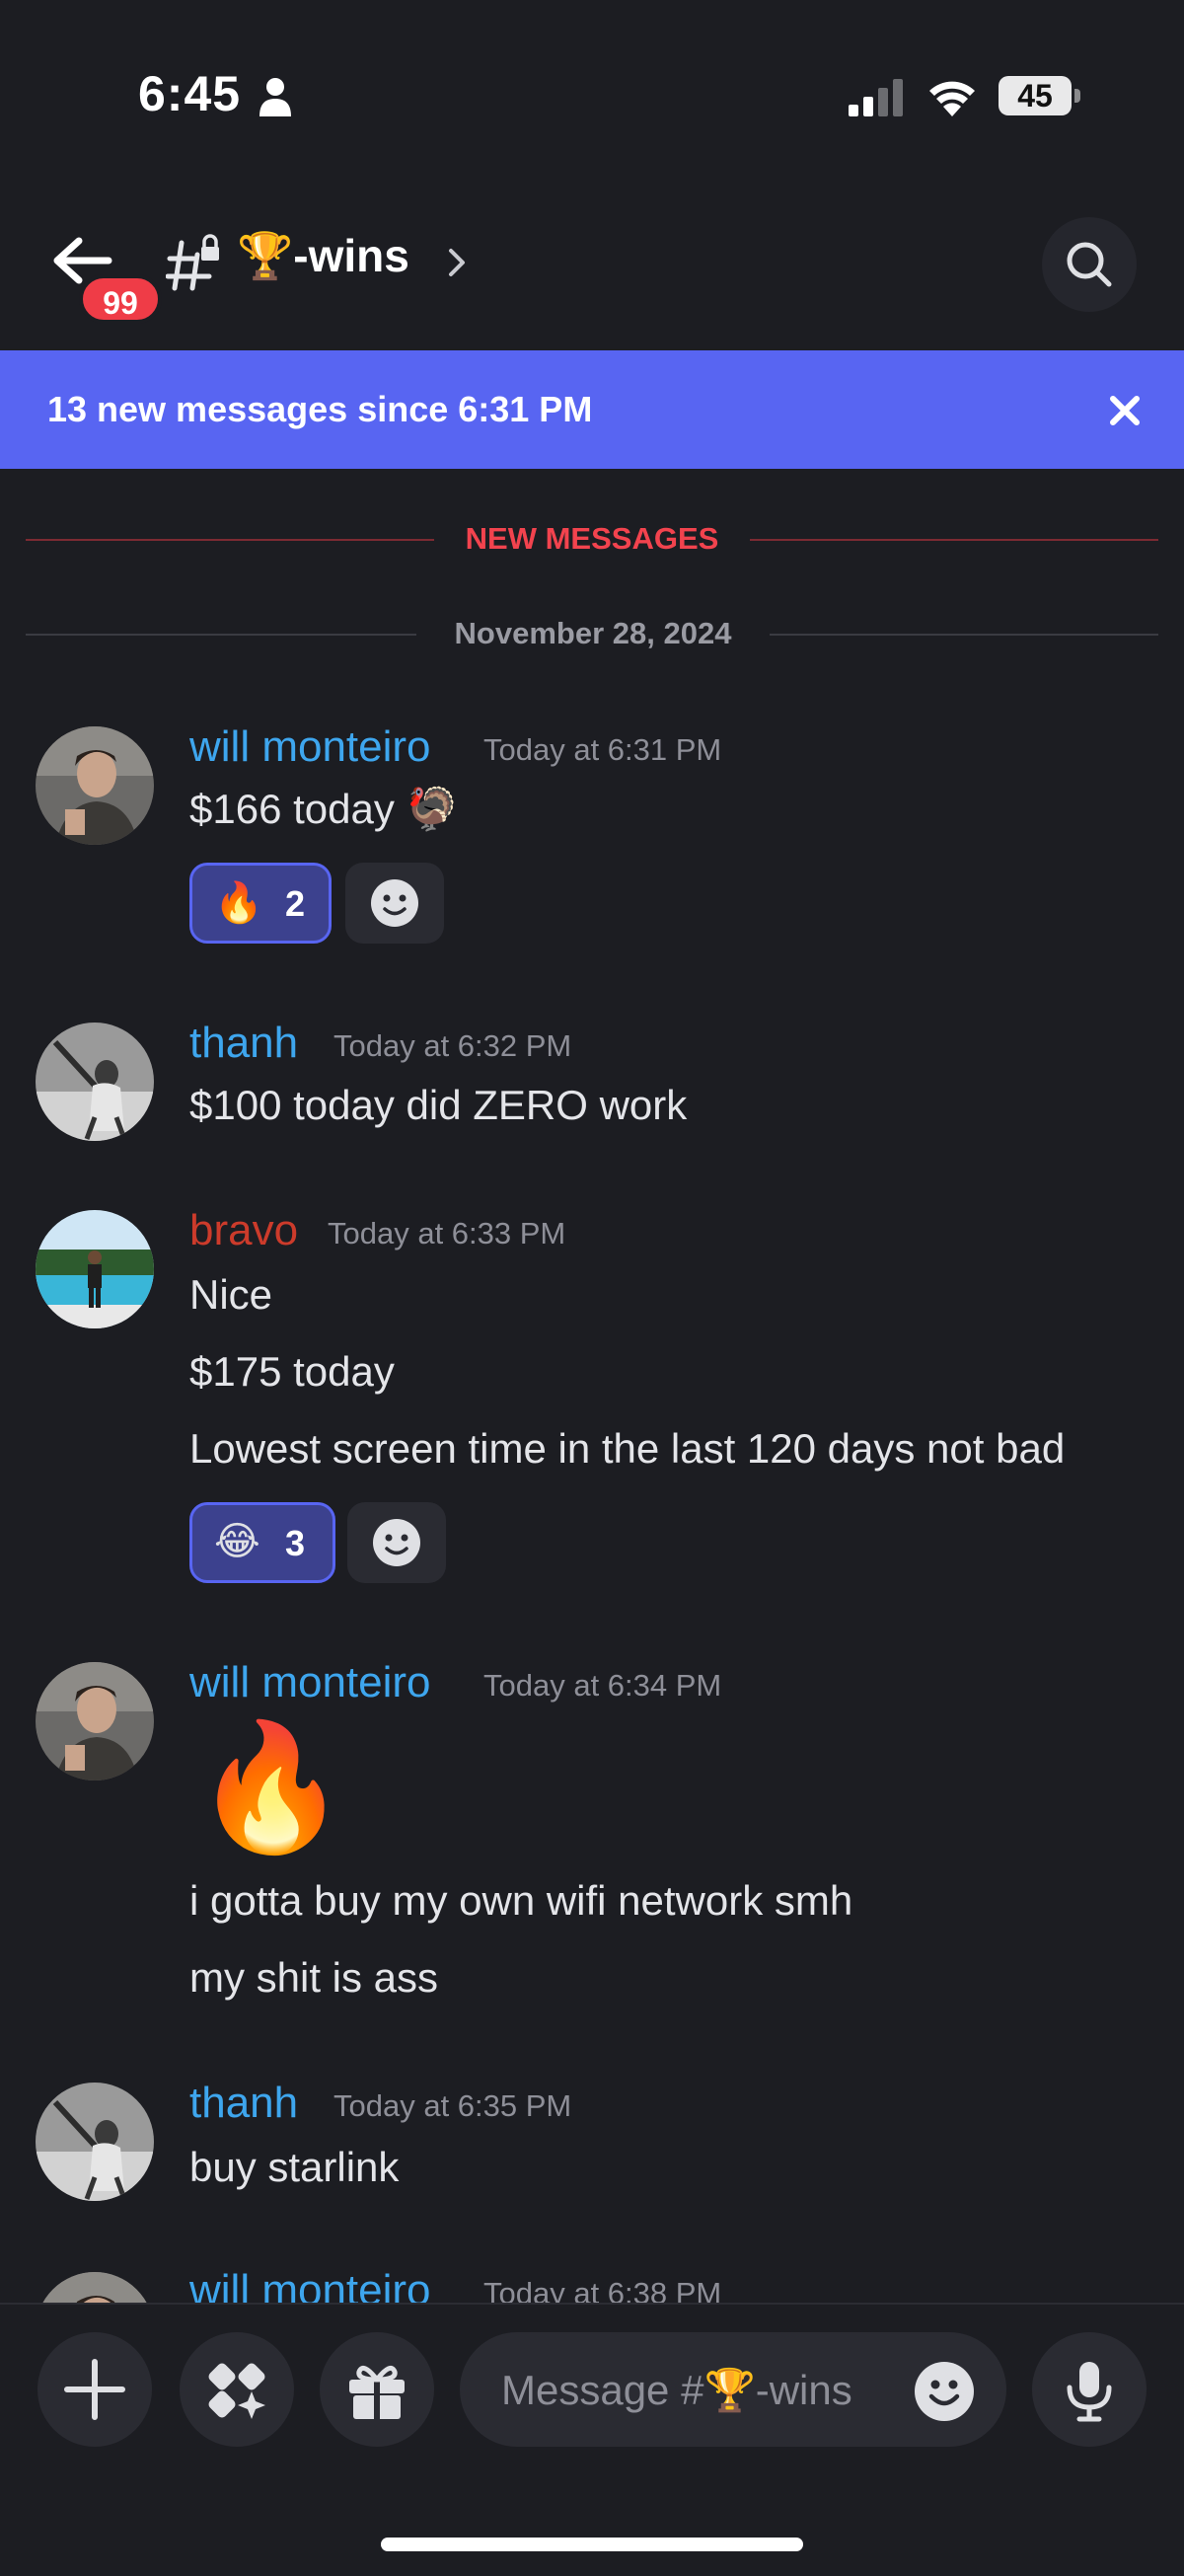 The width and height of the screenshot is (1184, 2576). I want to click on date-divider: November 28, 2024, so click(593, 633).